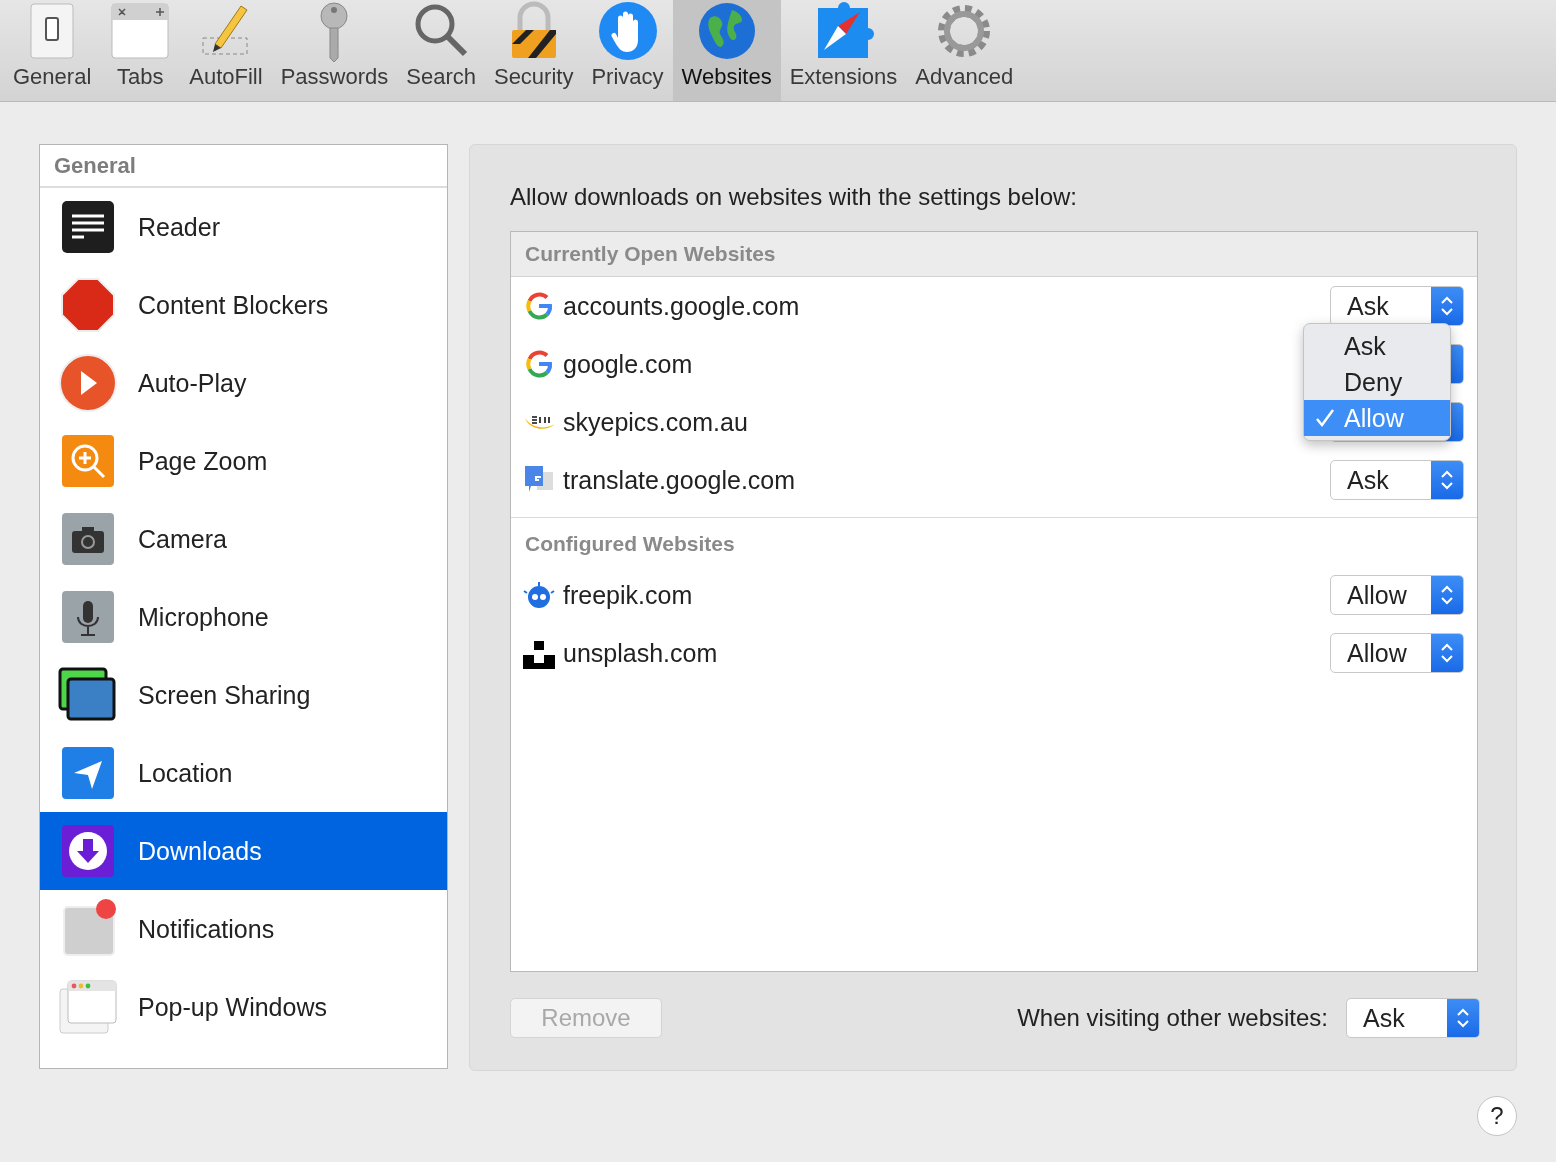 Image resolution: width=1556 pixels, height=1162 pixels. I want to click on site-name: freepik.com, so click(628, 595).